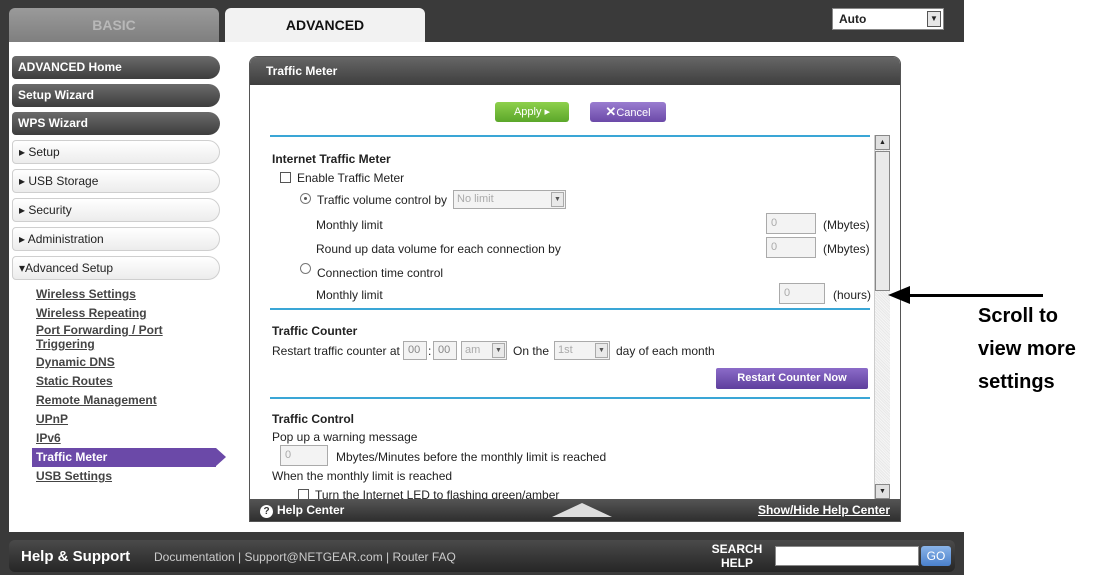  Describe the element at coordinates (304, 455) in the screenshot. I see `popup-input: 0` at that location.